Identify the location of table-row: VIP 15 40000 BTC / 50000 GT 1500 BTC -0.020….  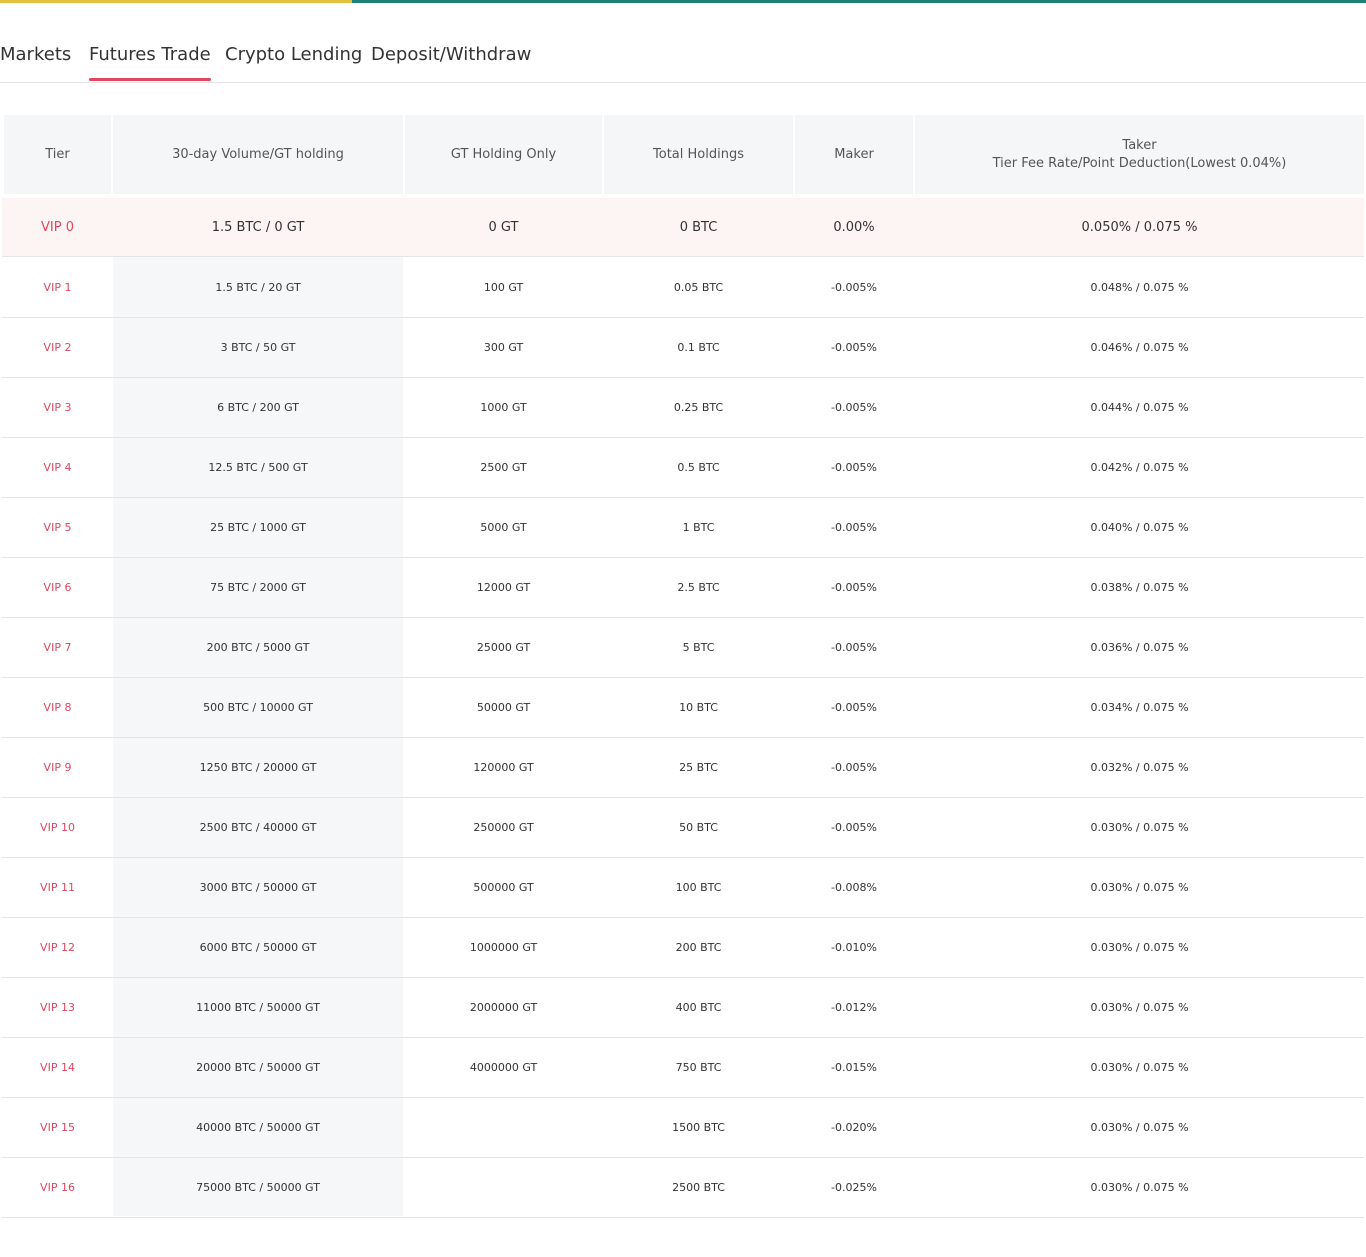
(683, 1127).